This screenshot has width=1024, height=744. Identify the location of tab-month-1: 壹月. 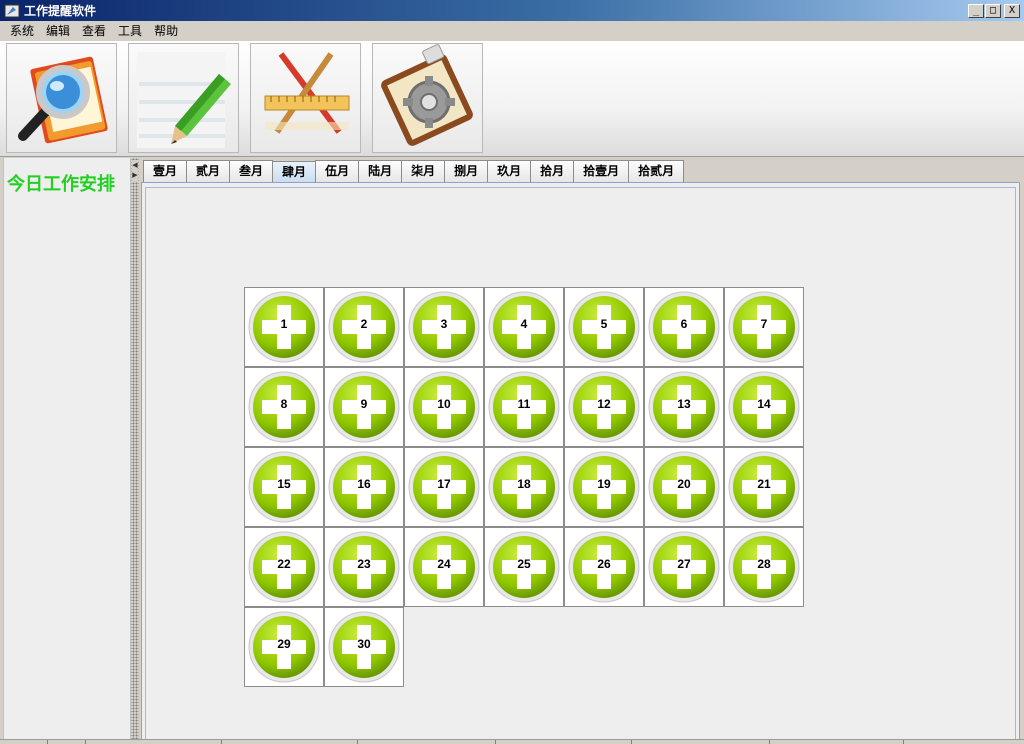
(165, 171).